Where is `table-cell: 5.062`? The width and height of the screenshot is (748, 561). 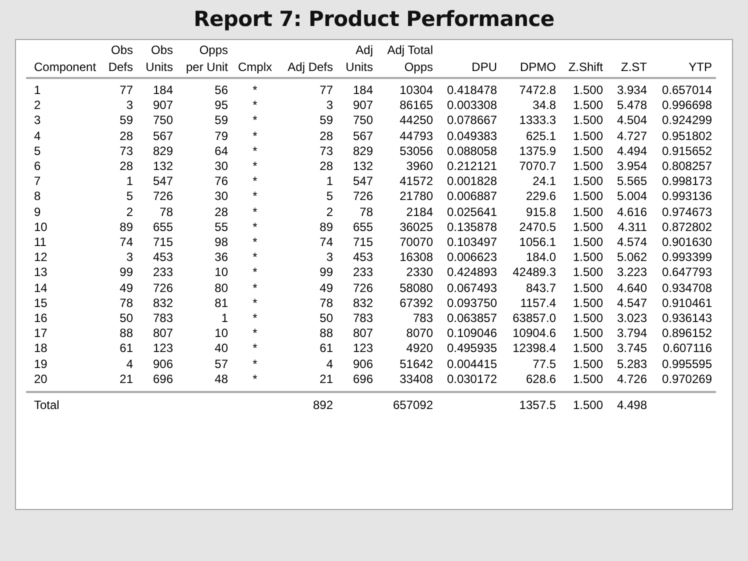 table-cell: 5.062 is located at coordinates (631, 257).